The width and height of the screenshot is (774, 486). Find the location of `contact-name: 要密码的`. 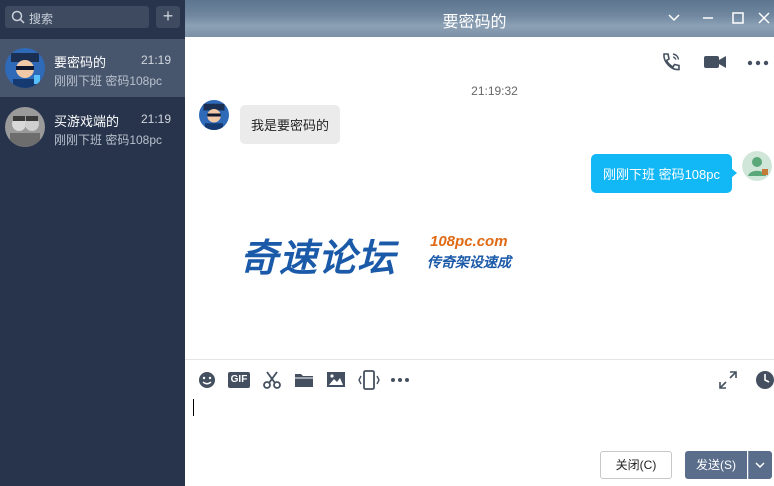

contact-name: 要密码的 is located at coordinates (80, 62).